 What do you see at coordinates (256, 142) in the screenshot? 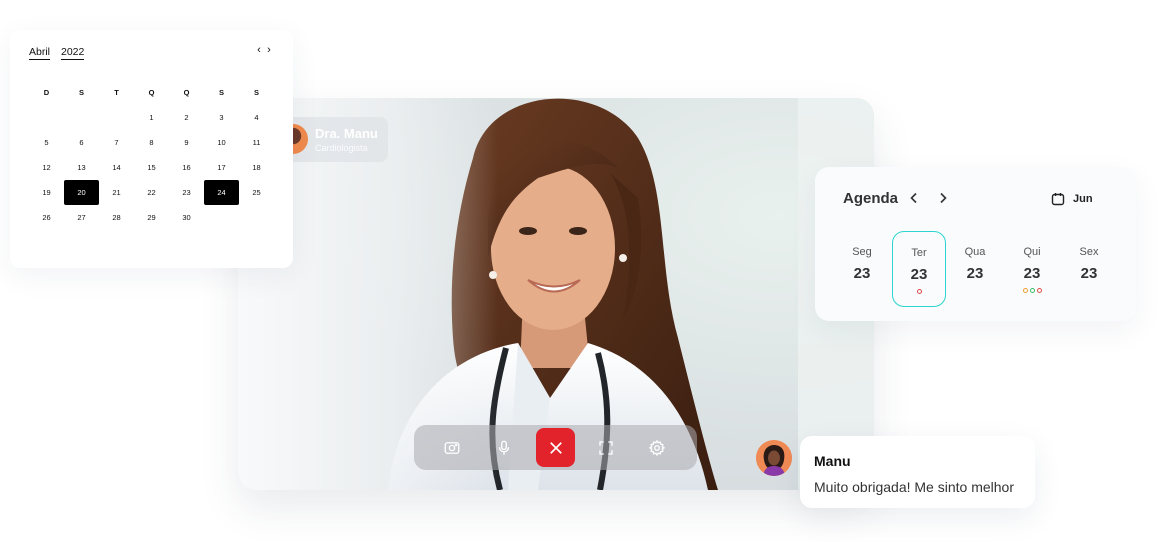
I see `calendar-day: 11` at bounding box center [256, 142].